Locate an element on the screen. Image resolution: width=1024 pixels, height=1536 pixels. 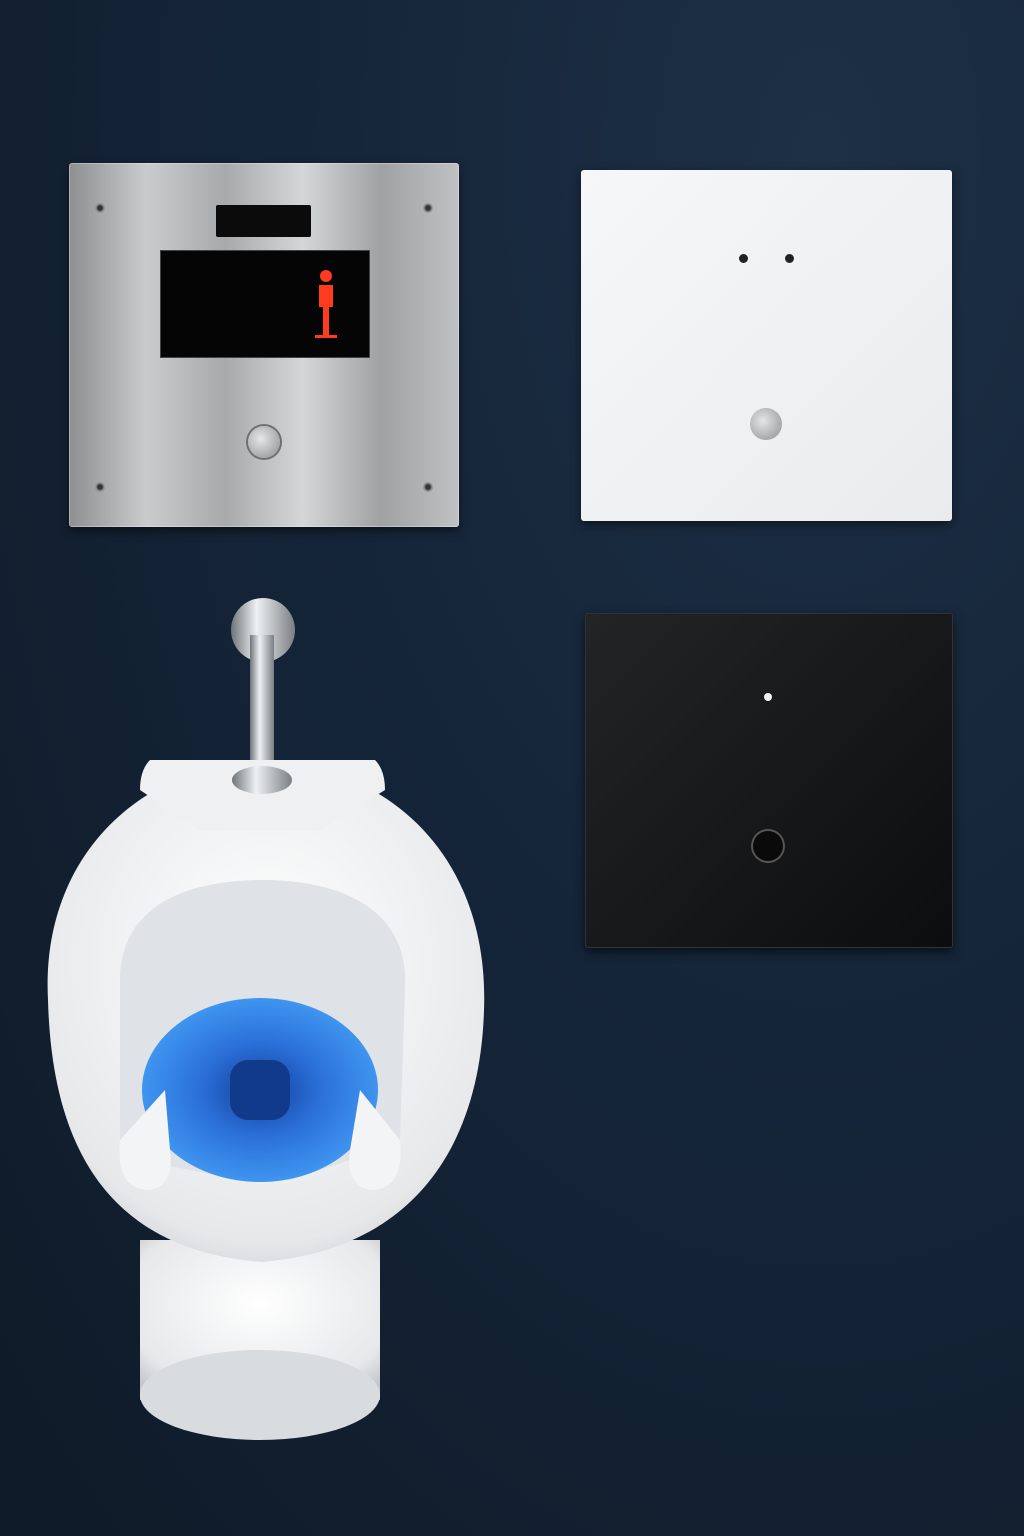
flush-pipe is located at coordinates (262, 705).